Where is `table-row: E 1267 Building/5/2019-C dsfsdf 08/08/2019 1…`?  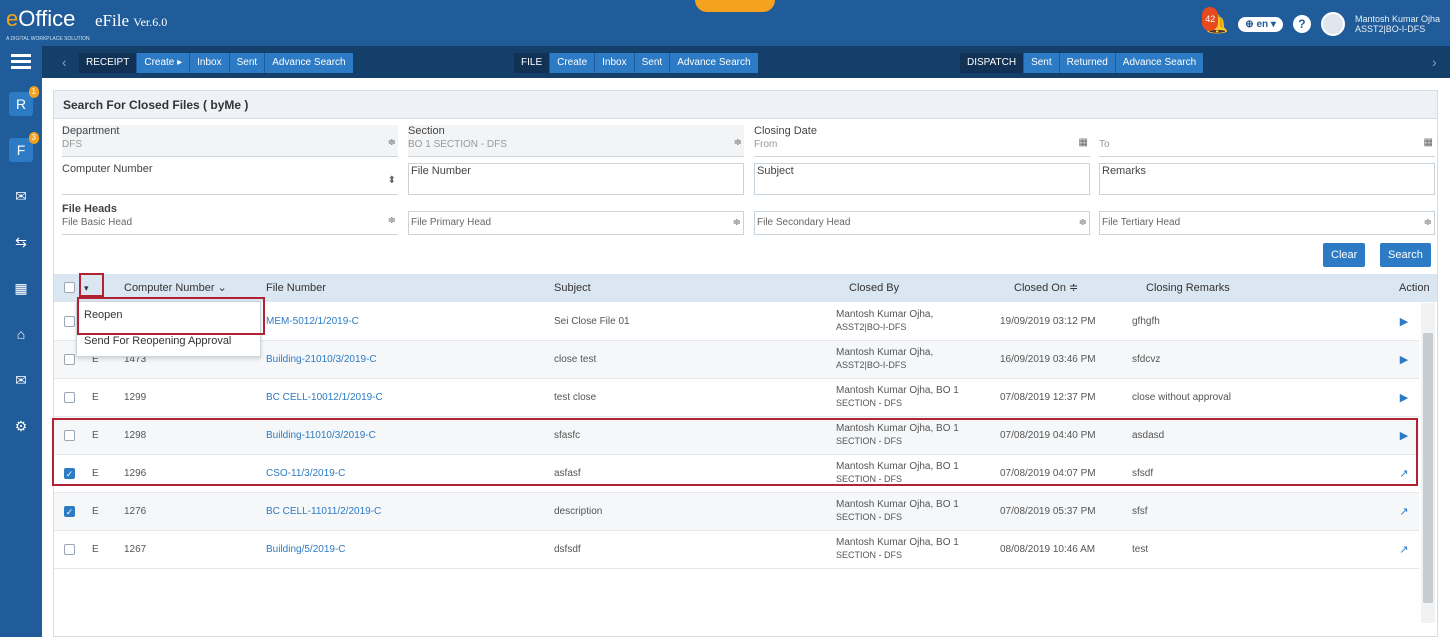
table-row: E 1267 Building/5/2019-C dsfsdf 08/08/2019 1… is located at coordinates (736, 550).